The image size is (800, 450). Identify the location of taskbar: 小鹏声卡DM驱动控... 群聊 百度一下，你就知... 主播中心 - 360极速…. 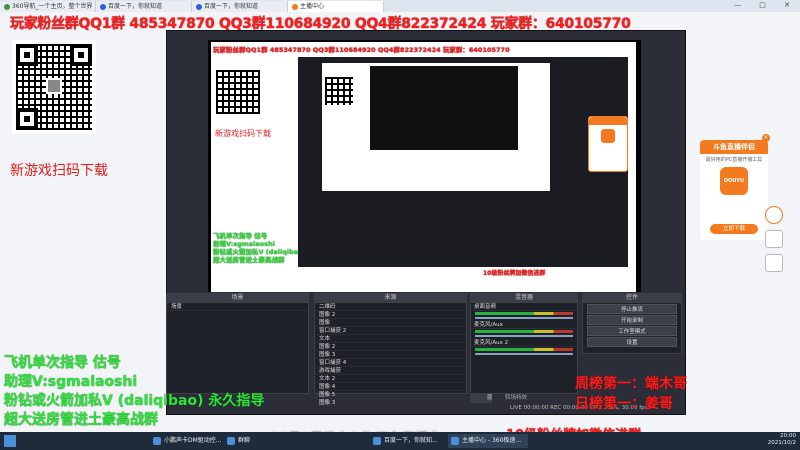
(400, 441).